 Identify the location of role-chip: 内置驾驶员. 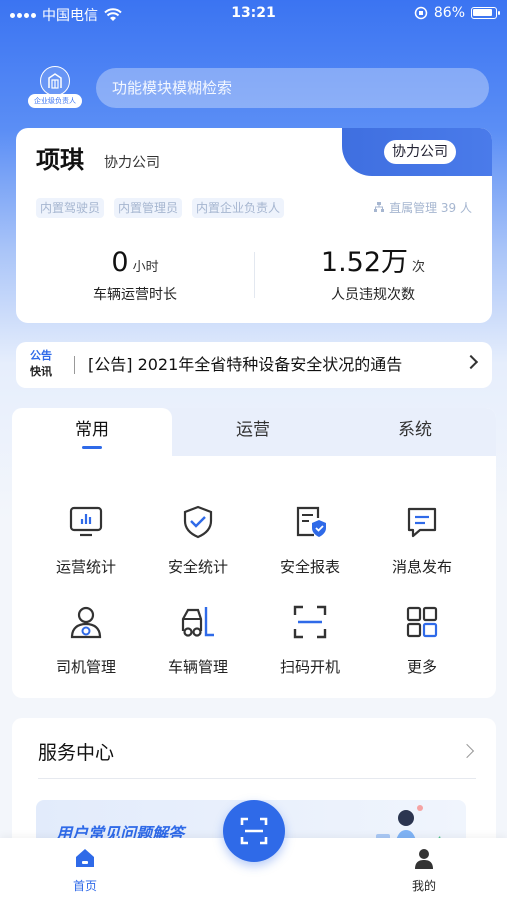
(70, 208).